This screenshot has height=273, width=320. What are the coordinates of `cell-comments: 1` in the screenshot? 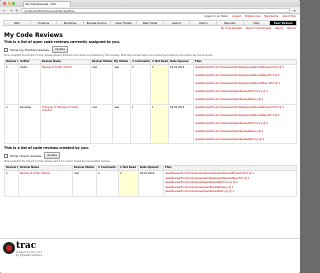 It's located at (140, 123).